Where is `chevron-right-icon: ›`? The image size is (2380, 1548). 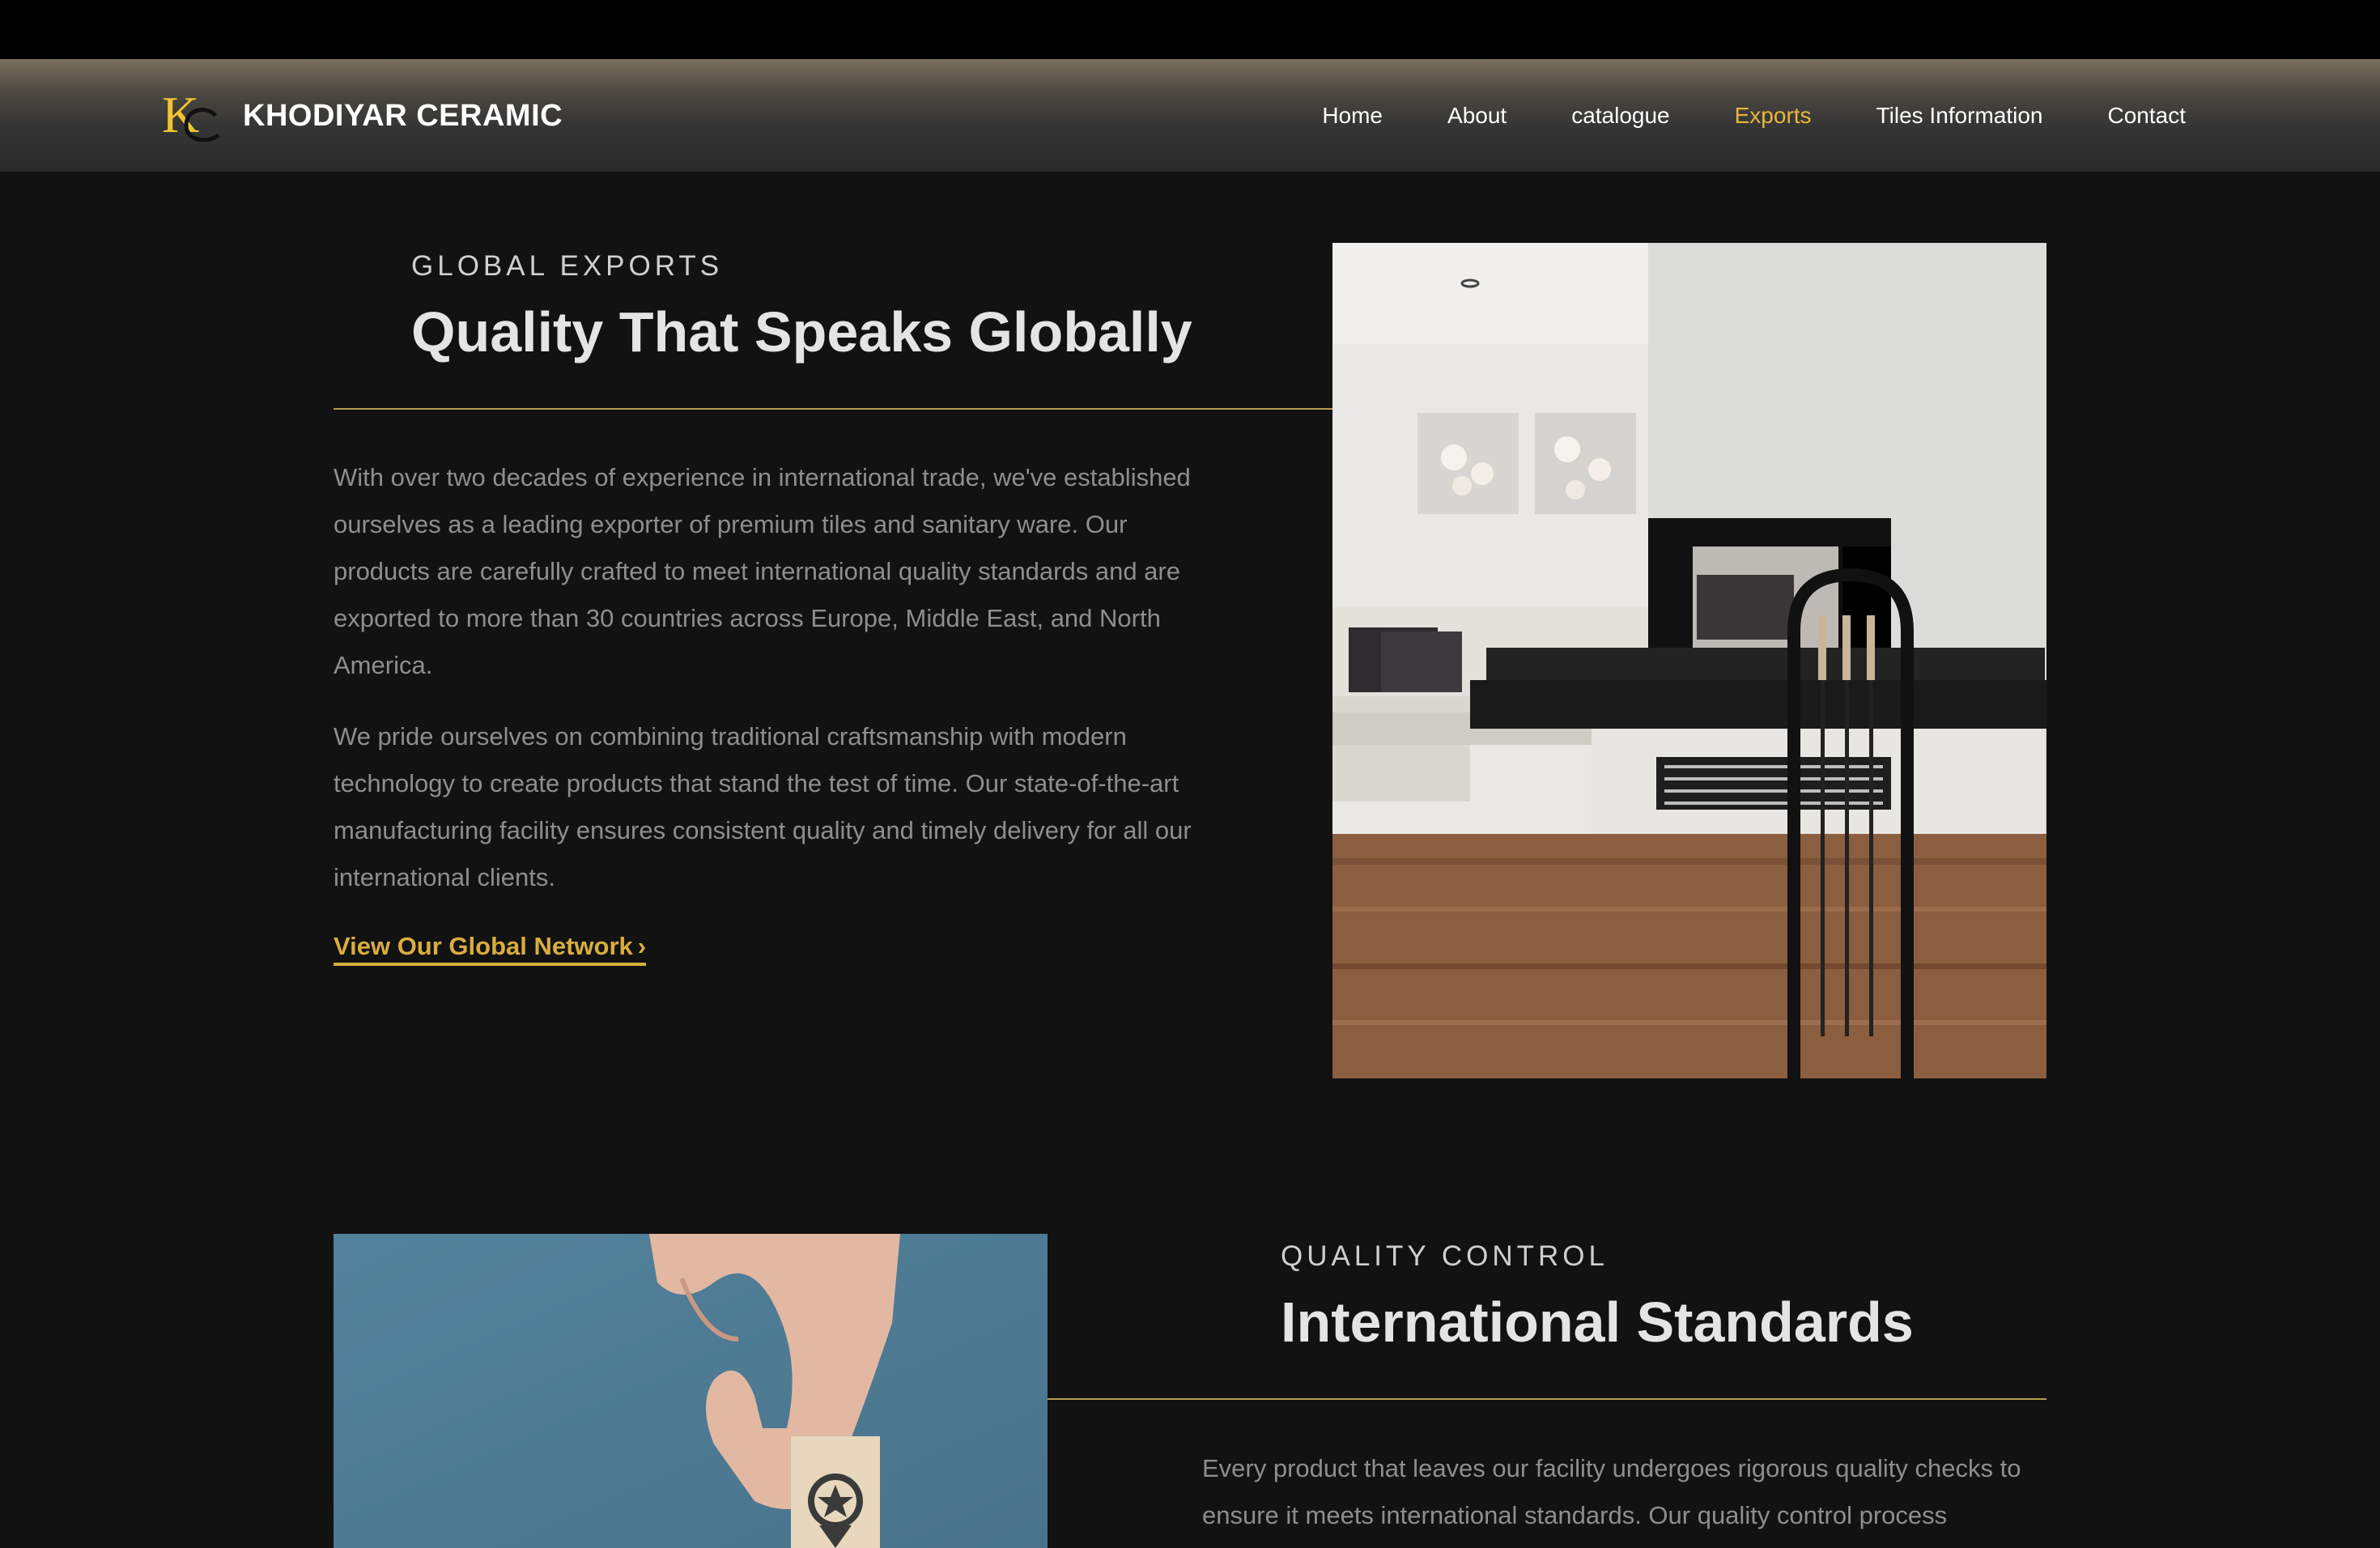 chevron-right-icon: › is located at coordinates (642, 946).